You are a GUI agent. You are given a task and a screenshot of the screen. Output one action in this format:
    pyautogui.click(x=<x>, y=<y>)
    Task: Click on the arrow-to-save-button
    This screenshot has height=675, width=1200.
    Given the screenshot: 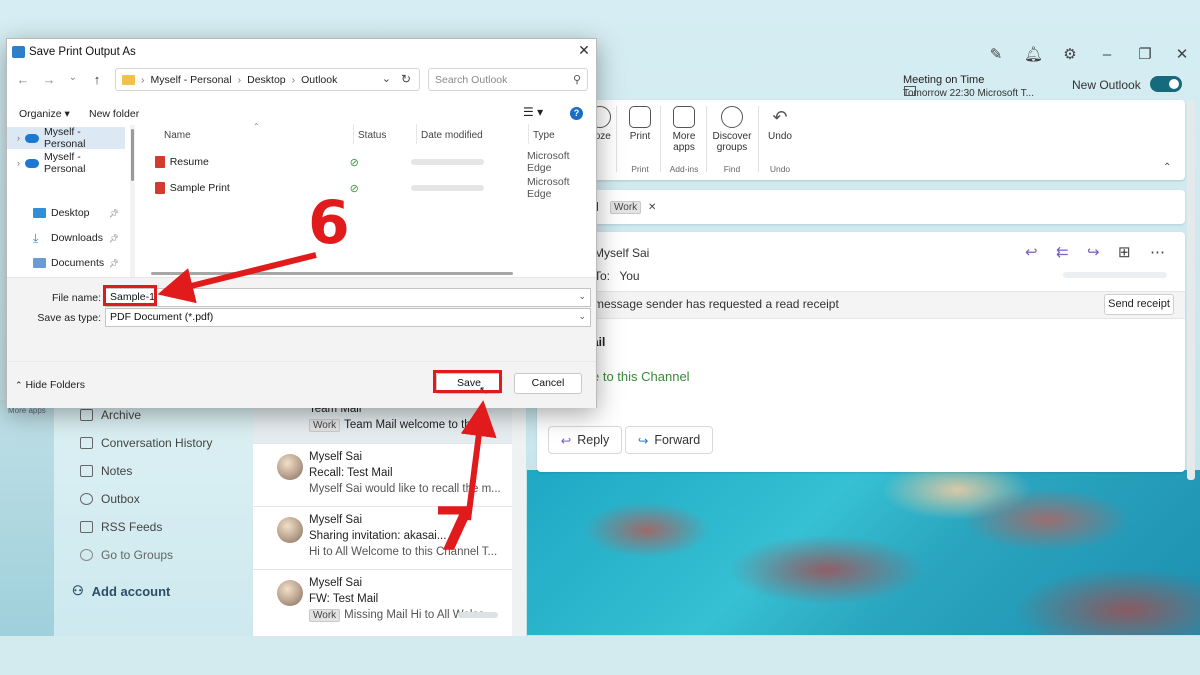 What is the action you would take?
    pyautogui.click(x=478, y=460)
    